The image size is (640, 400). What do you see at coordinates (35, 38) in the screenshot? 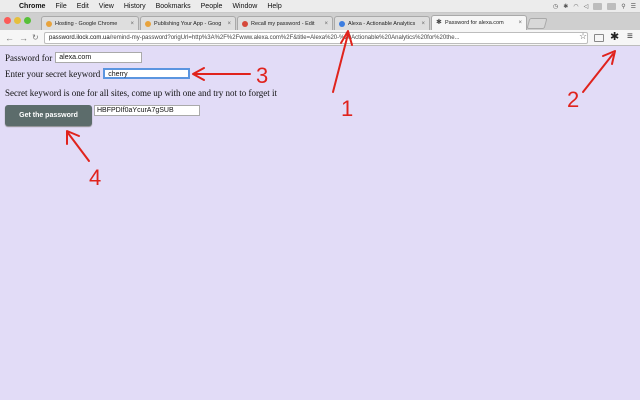
I see `reload-icon: ↻` at bounding box center [35, 38].